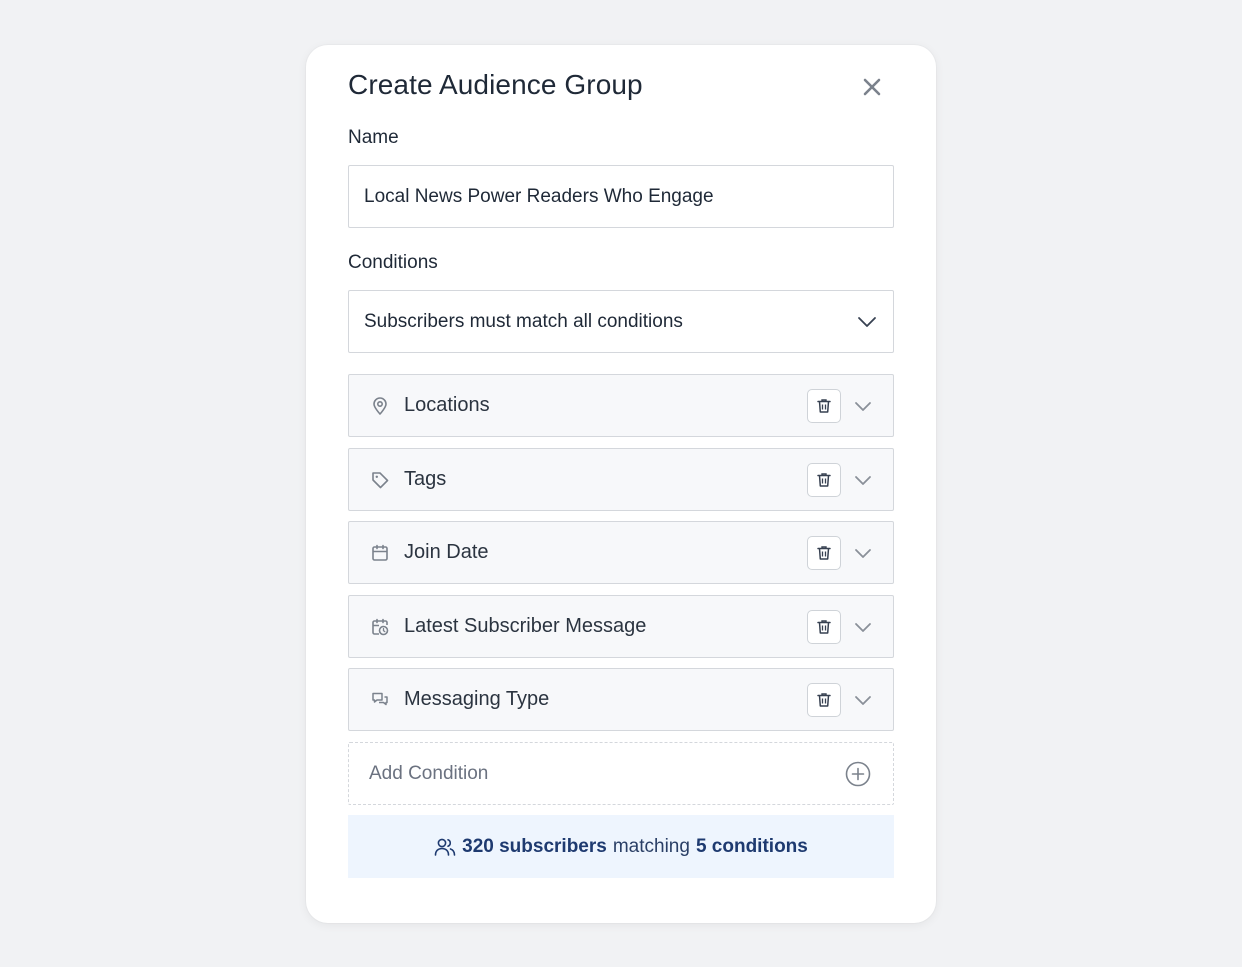  What do you see at coordinates (373, 137) in the screenshot?
I see `name-label: Name` at bounding box center [373, 137].